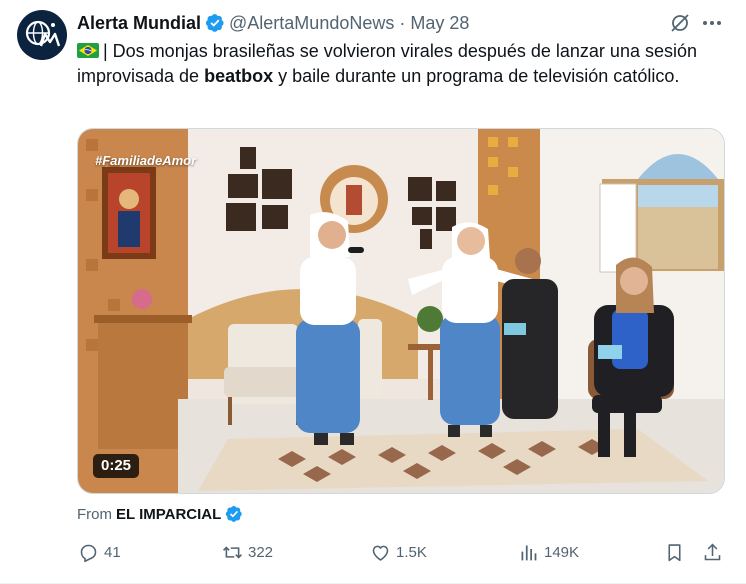 This screenshot has width=746, height=584. What do you see at coordinates (311, 23) in the screenshot?
I see `author-handle: @AlertaMundoNews` at bounding box center [311, 23].